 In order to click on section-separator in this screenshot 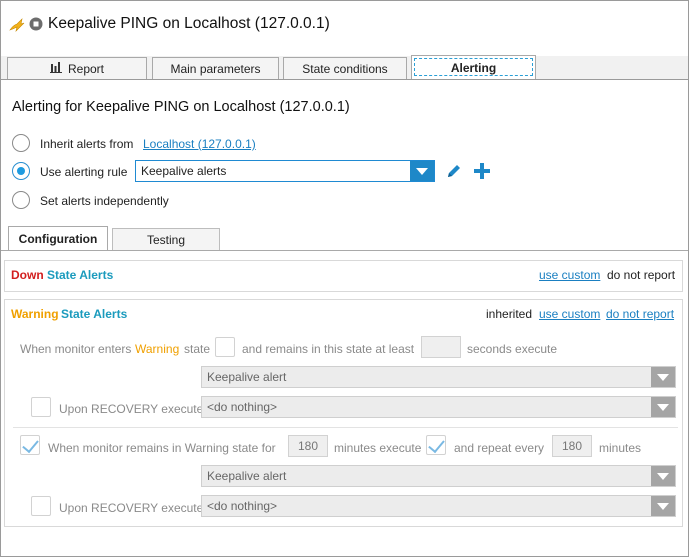, I will do `click(345, 427)`.